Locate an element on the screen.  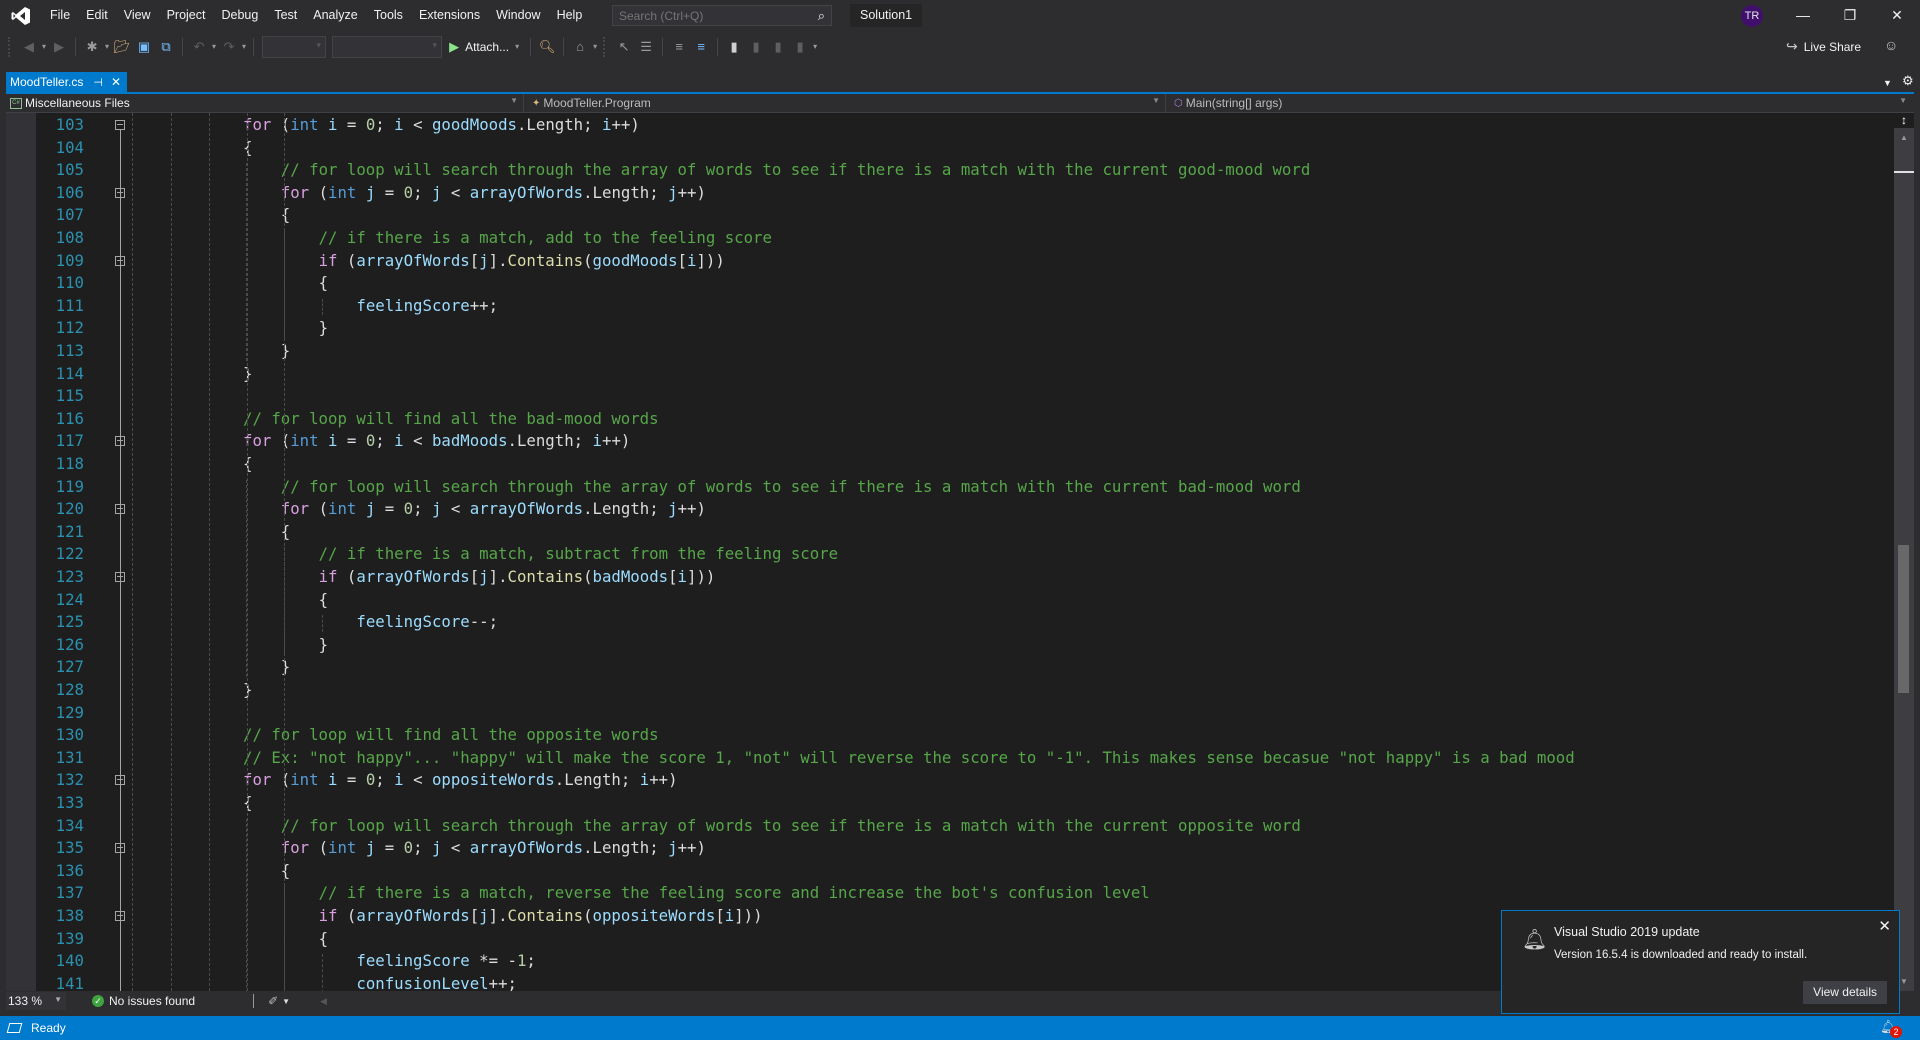
menu-extensions: Extensions is located at coordinates (449, 15).